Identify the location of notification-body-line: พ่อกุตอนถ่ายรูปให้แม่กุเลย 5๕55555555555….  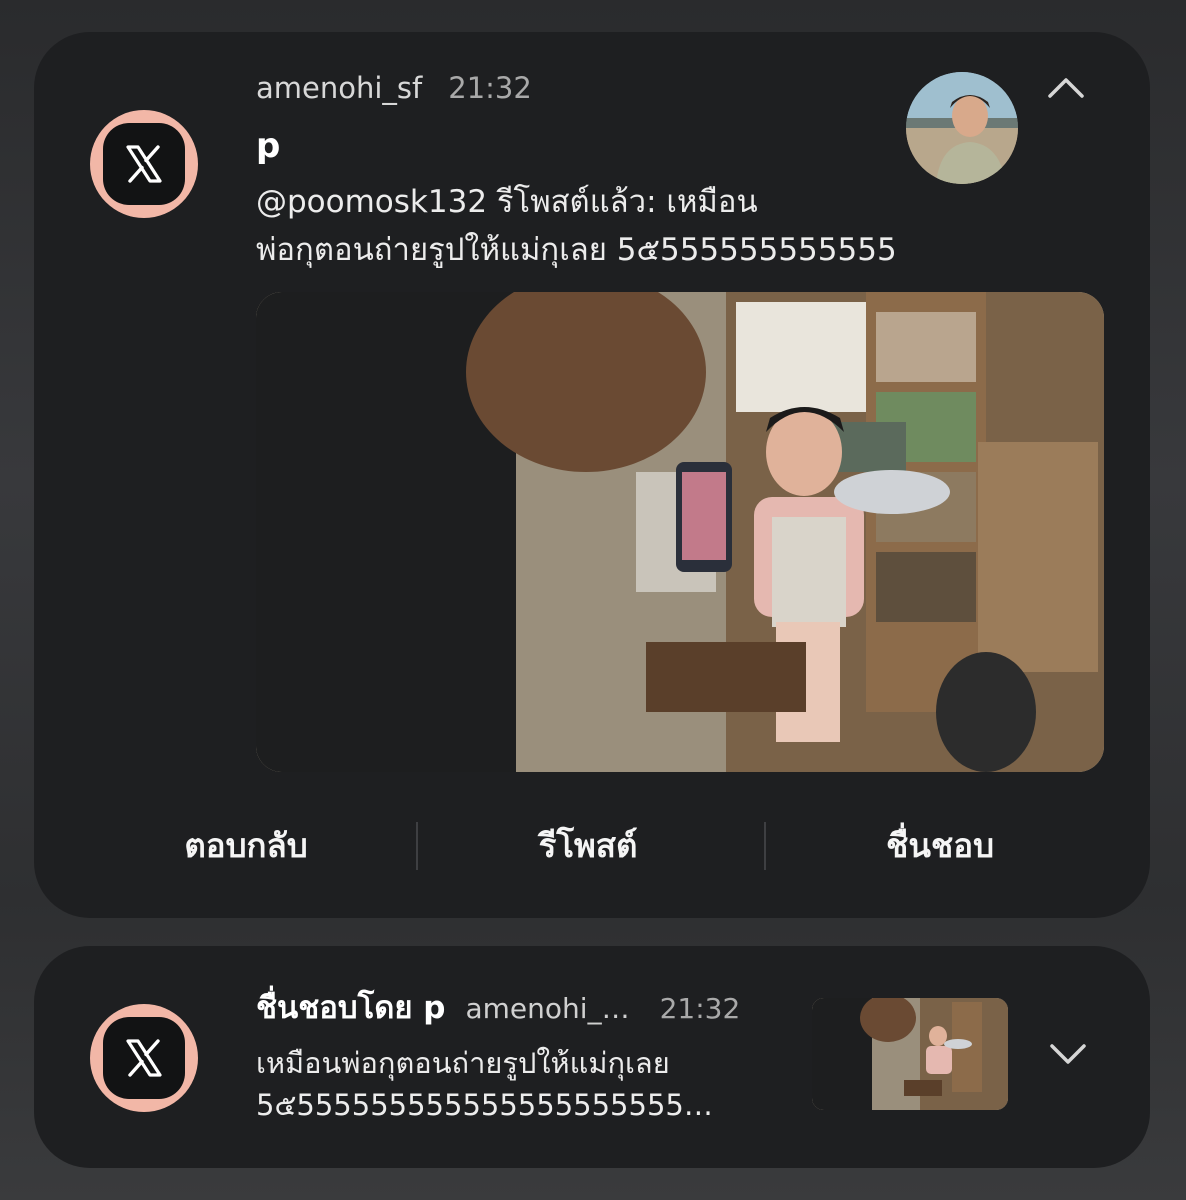
(576, 250).